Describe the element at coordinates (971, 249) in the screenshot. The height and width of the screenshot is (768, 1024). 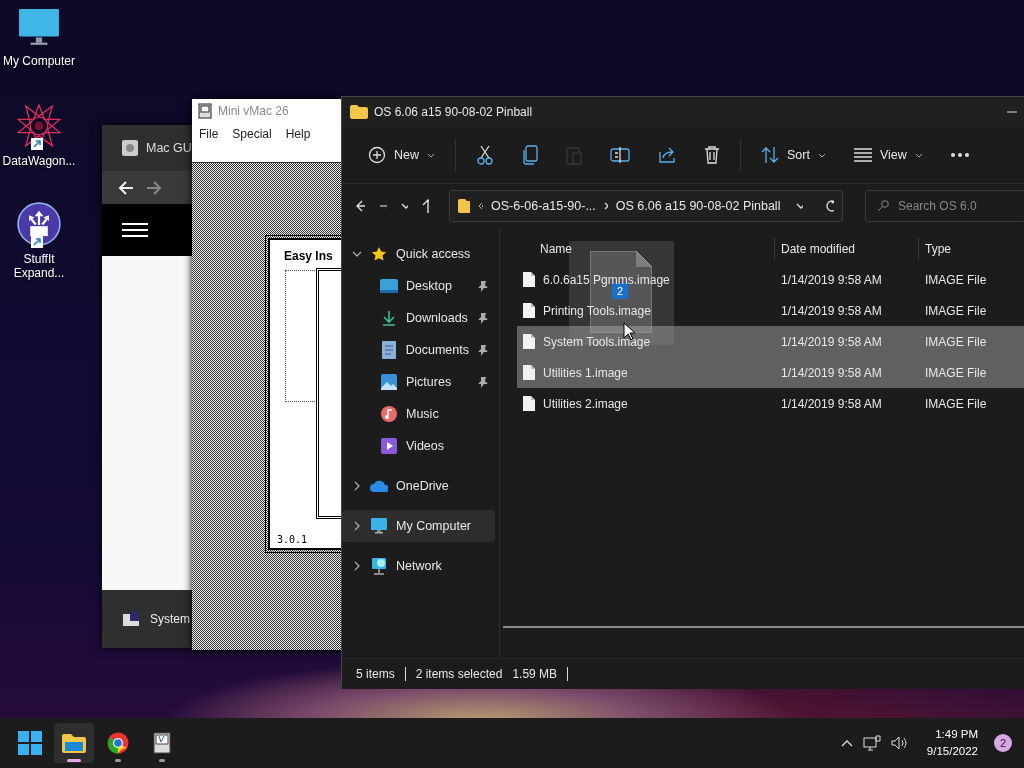
I see `column-header: Type` at that location.